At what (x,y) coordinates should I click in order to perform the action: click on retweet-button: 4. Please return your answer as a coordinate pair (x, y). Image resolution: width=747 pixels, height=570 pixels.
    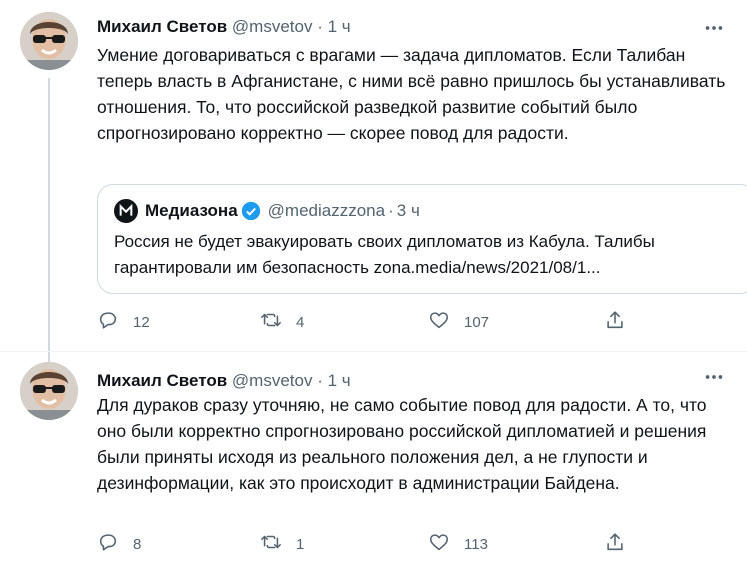
    Looking at the image, I should click on (282, 322).